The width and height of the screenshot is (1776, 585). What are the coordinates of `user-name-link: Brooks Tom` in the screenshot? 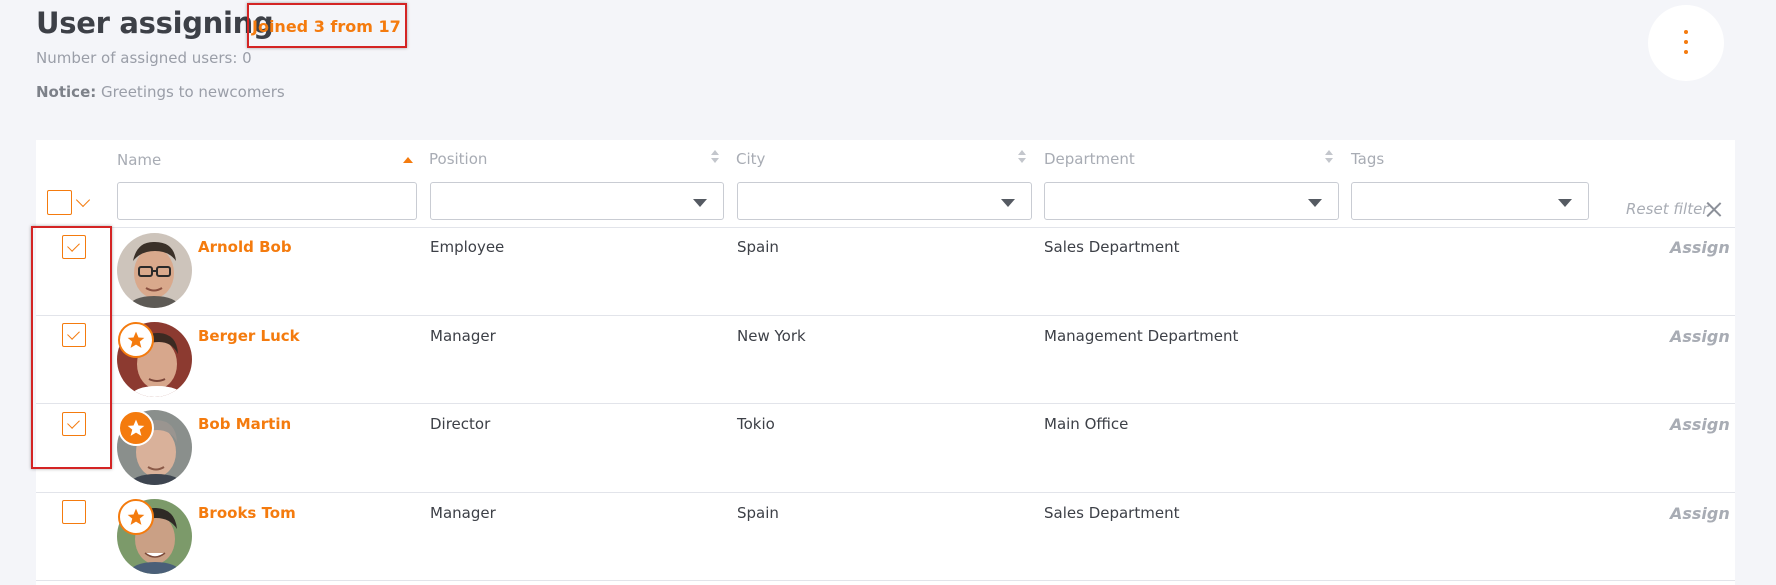 It's located at (247, 513).